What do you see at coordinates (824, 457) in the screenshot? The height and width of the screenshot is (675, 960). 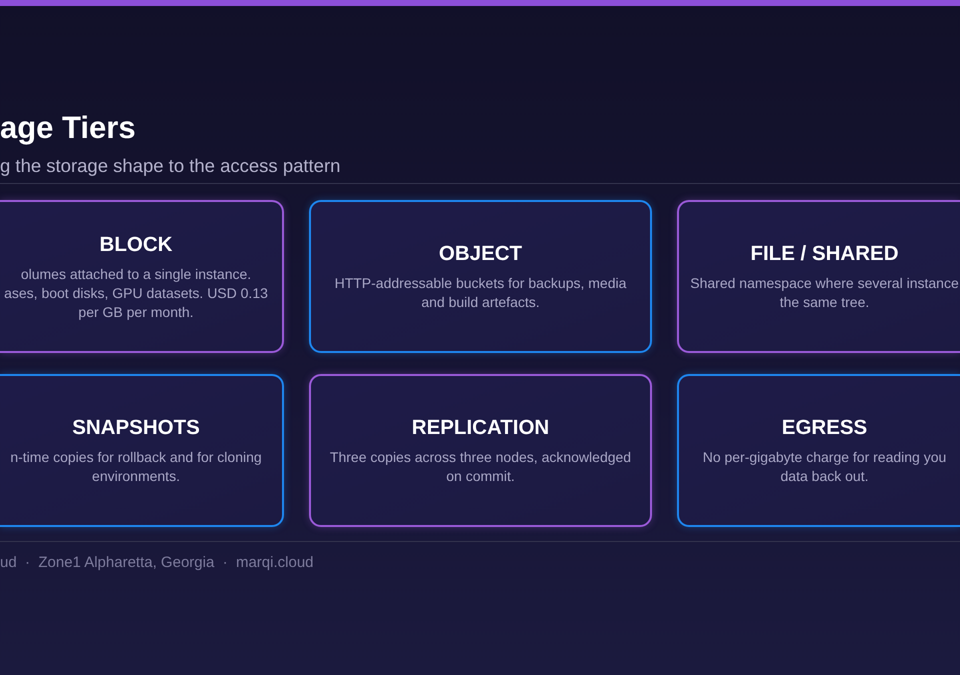 I see `card-description-line: No per-gigabyte charge for reading you` at bounding box center [824, 457].